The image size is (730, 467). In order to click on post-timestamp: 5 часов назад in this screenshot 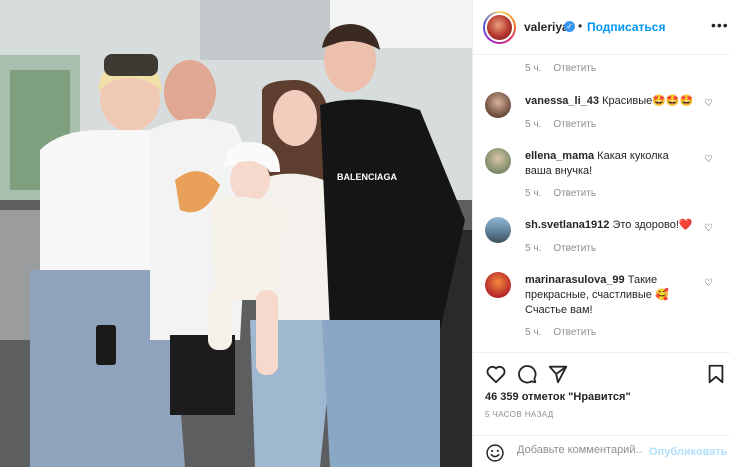, I will do `click(519, 414)`.